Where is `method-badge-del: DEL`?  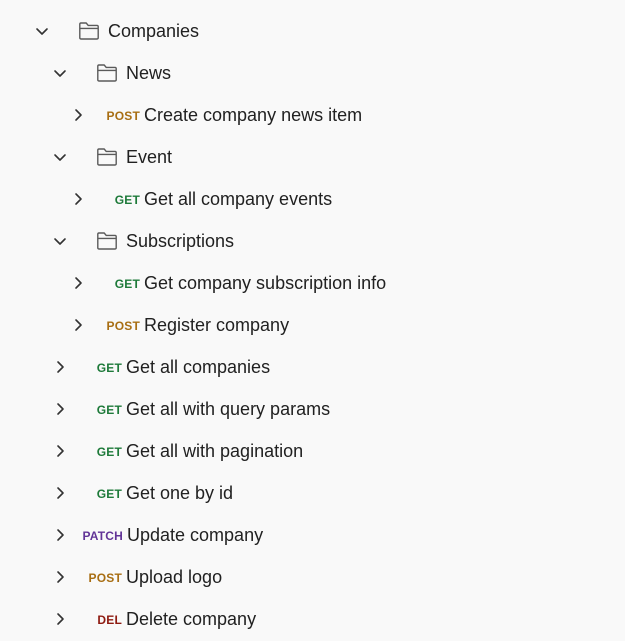 method-badge-del: DEL is located at coordinates (109, 620).